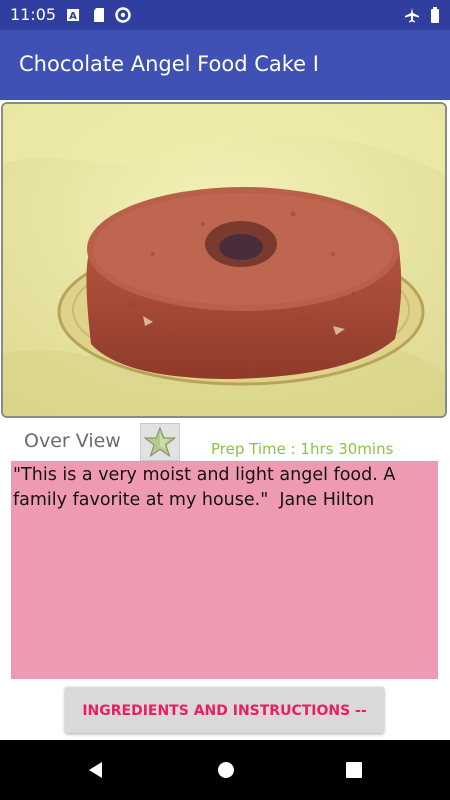  What do you see at coordinates (302, 449) in the screenshot?
I see `prep-time: Prep Time : 1hrs 30mins` at bounding box center [302, 449].